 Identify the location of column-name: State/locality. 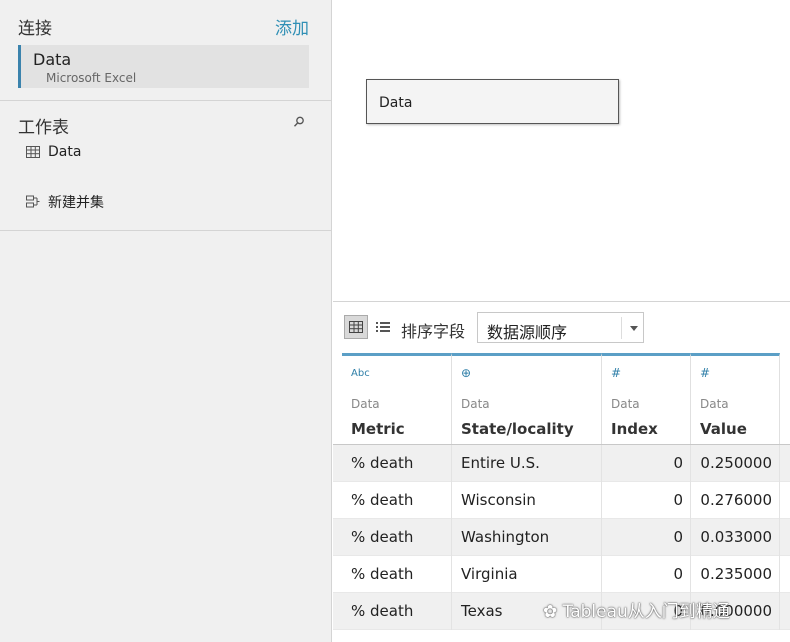
(517, 429).